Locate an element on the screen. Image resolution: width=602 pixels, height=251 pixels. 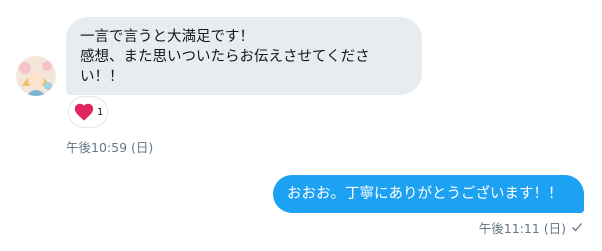
sender-avatar is located at coordinates (36, 76).